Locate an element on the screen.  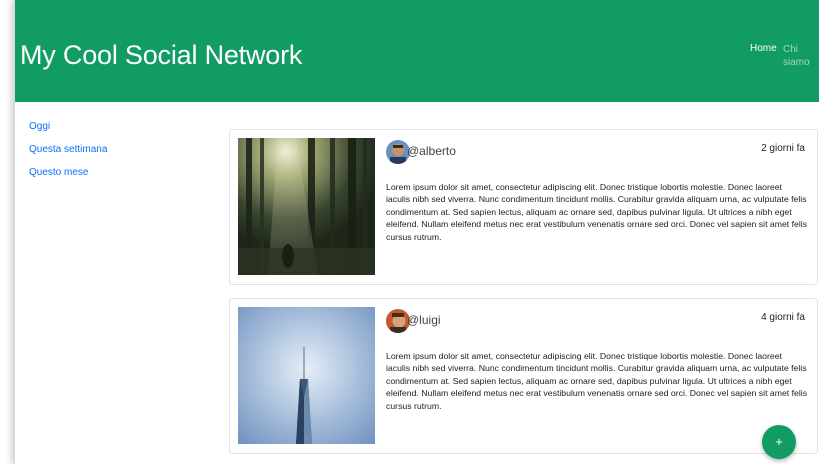
sidebar: Oggi Questa settimana Questo mese is located at coordinates (68, 155).